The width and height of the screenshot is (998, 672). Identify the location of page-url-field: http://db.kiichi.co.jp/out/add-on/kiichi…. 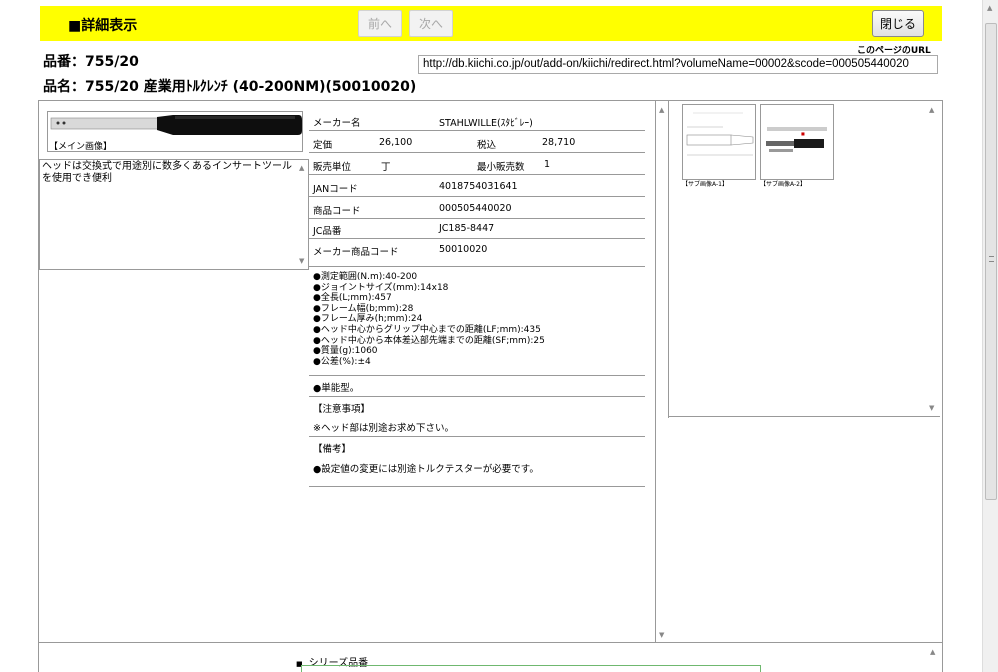
(678, 64).